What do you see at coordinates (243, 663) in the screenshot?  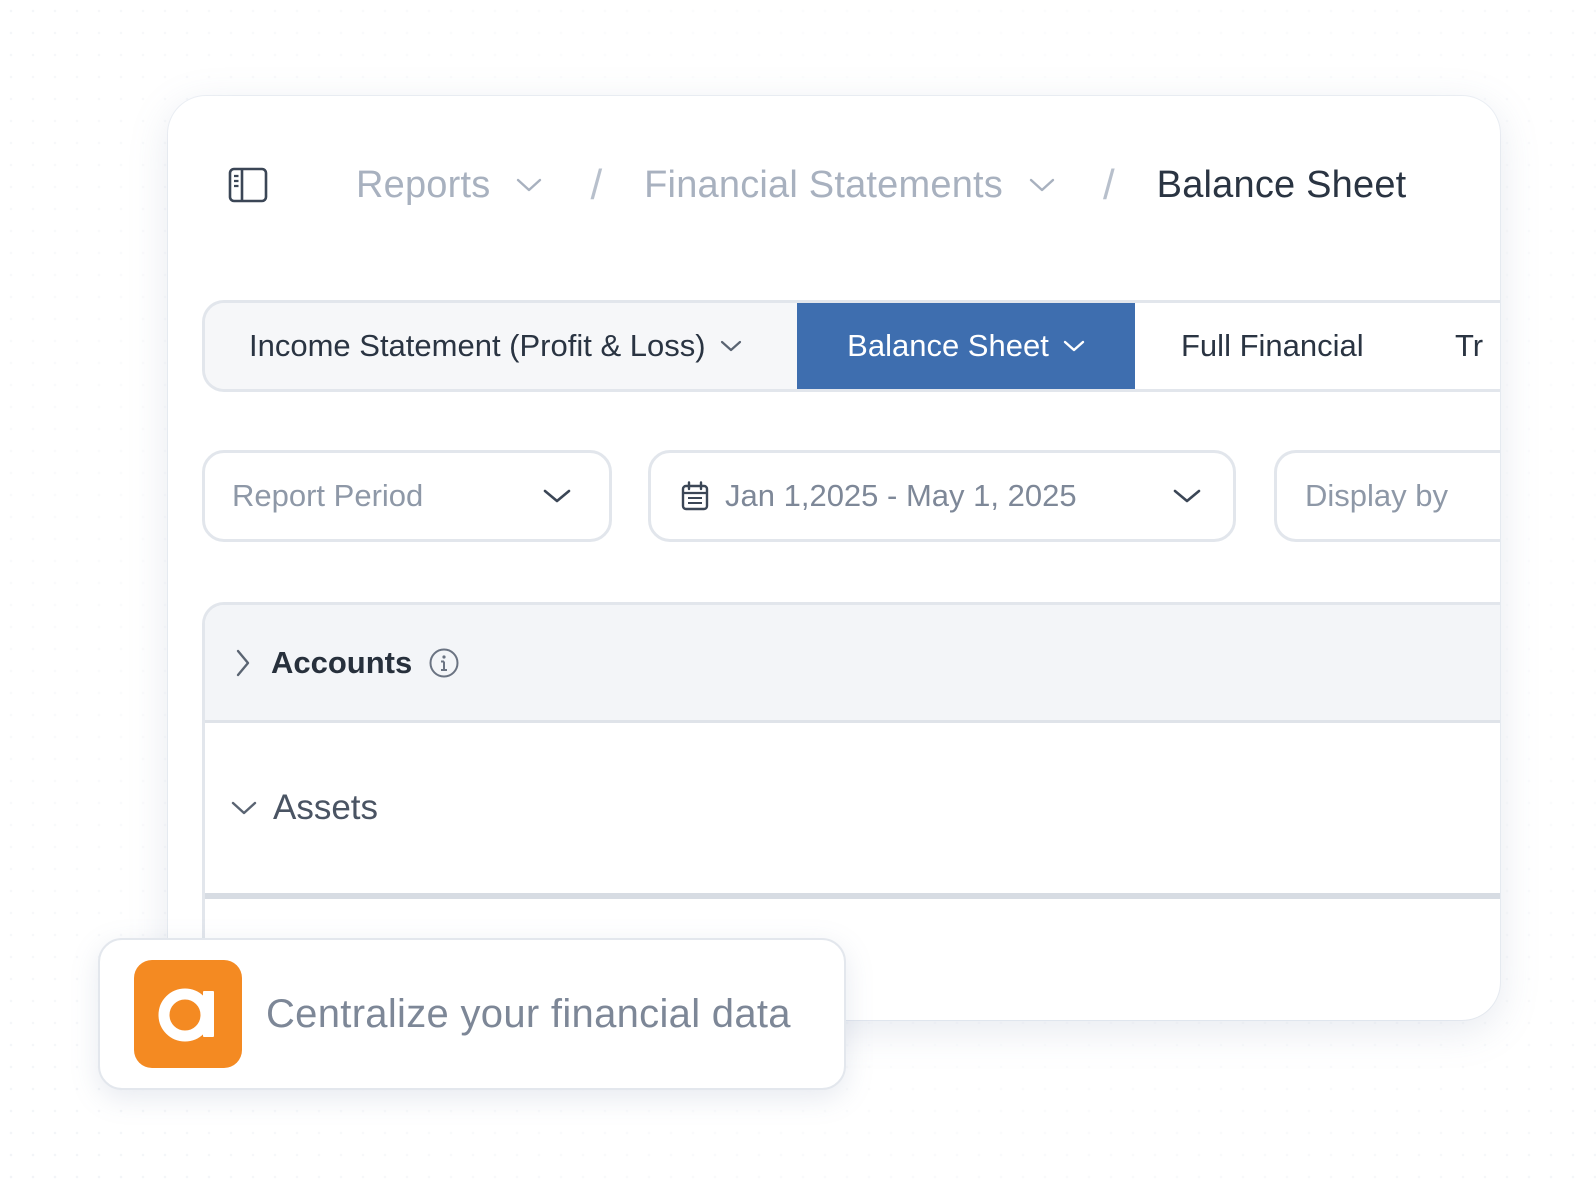 I see `chevron-right-icon` at bounding box center [243, 663].